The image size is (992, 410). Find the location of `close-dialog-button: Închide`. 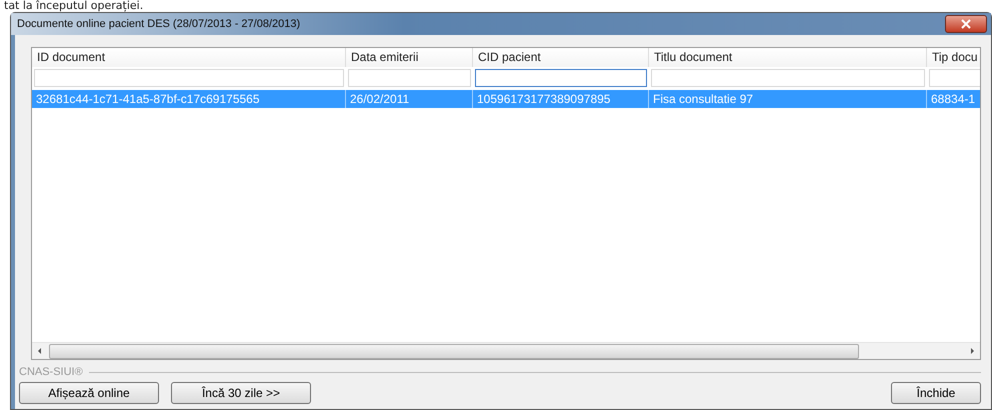

close-dialog-button: Închide is located at coordinates (936, 393).